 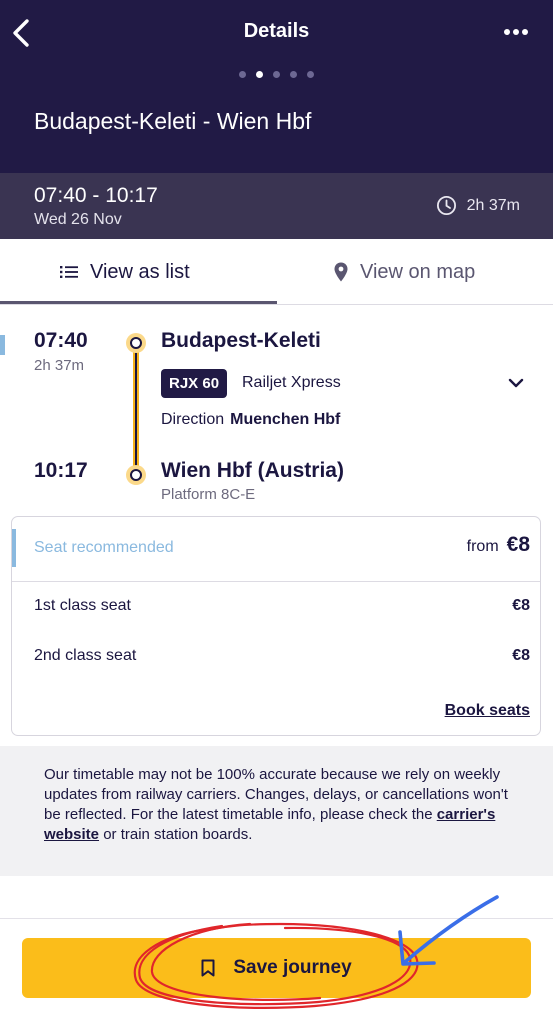 What do you see at coordinates (173, 121) in the screenshot?
I see `route-title: Budapest-Keleti - Wien Hbf` at bounding box center [173, 121].